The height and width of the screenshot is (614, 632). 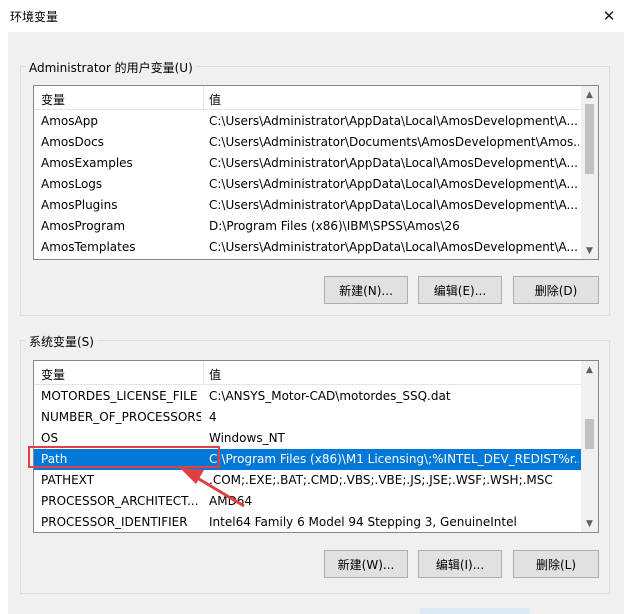 What do you see at coordinates (212, 488) in the screenshot?
I see `annotation-arrow-icon` at bounding box center [212, 488].